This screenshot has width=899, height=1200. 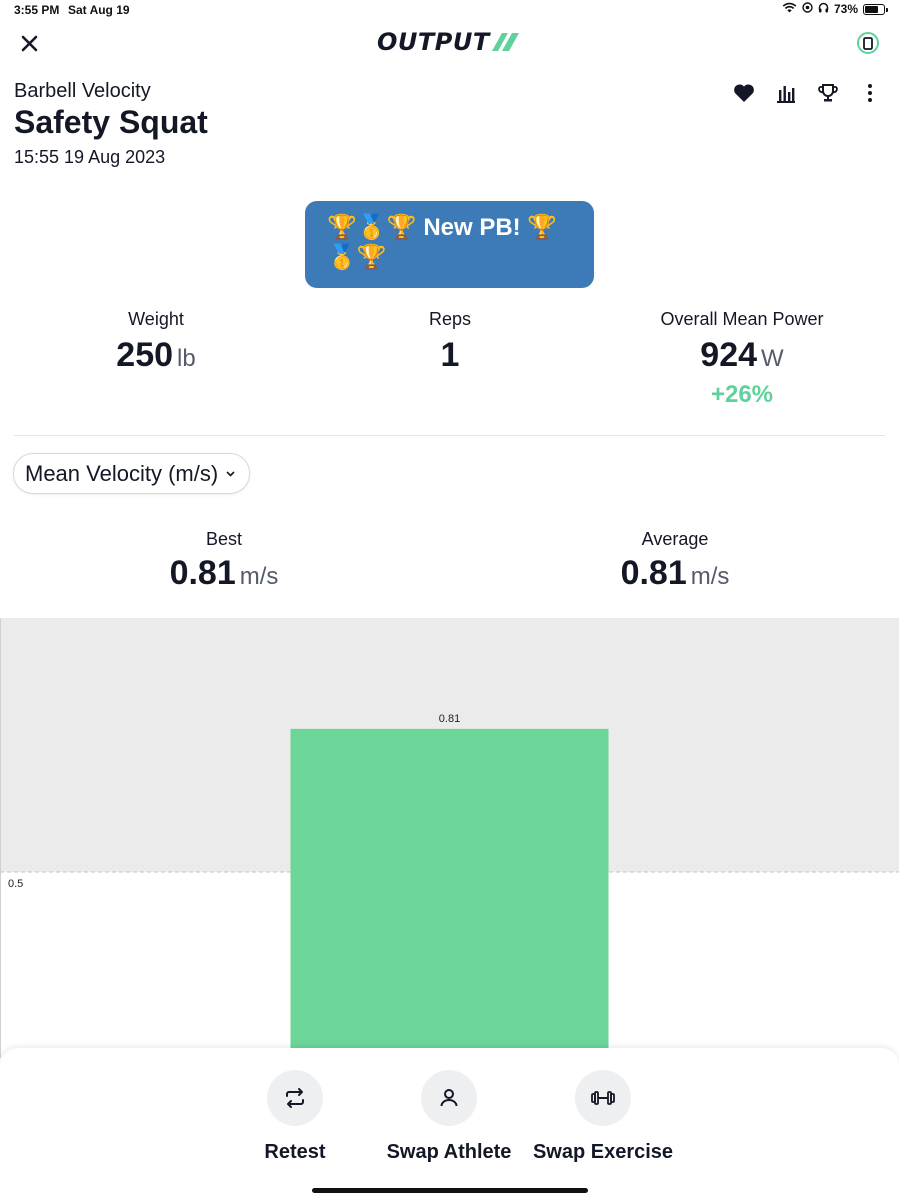 I want to click on battery-percent: 73%, so click(x=845, y=9).